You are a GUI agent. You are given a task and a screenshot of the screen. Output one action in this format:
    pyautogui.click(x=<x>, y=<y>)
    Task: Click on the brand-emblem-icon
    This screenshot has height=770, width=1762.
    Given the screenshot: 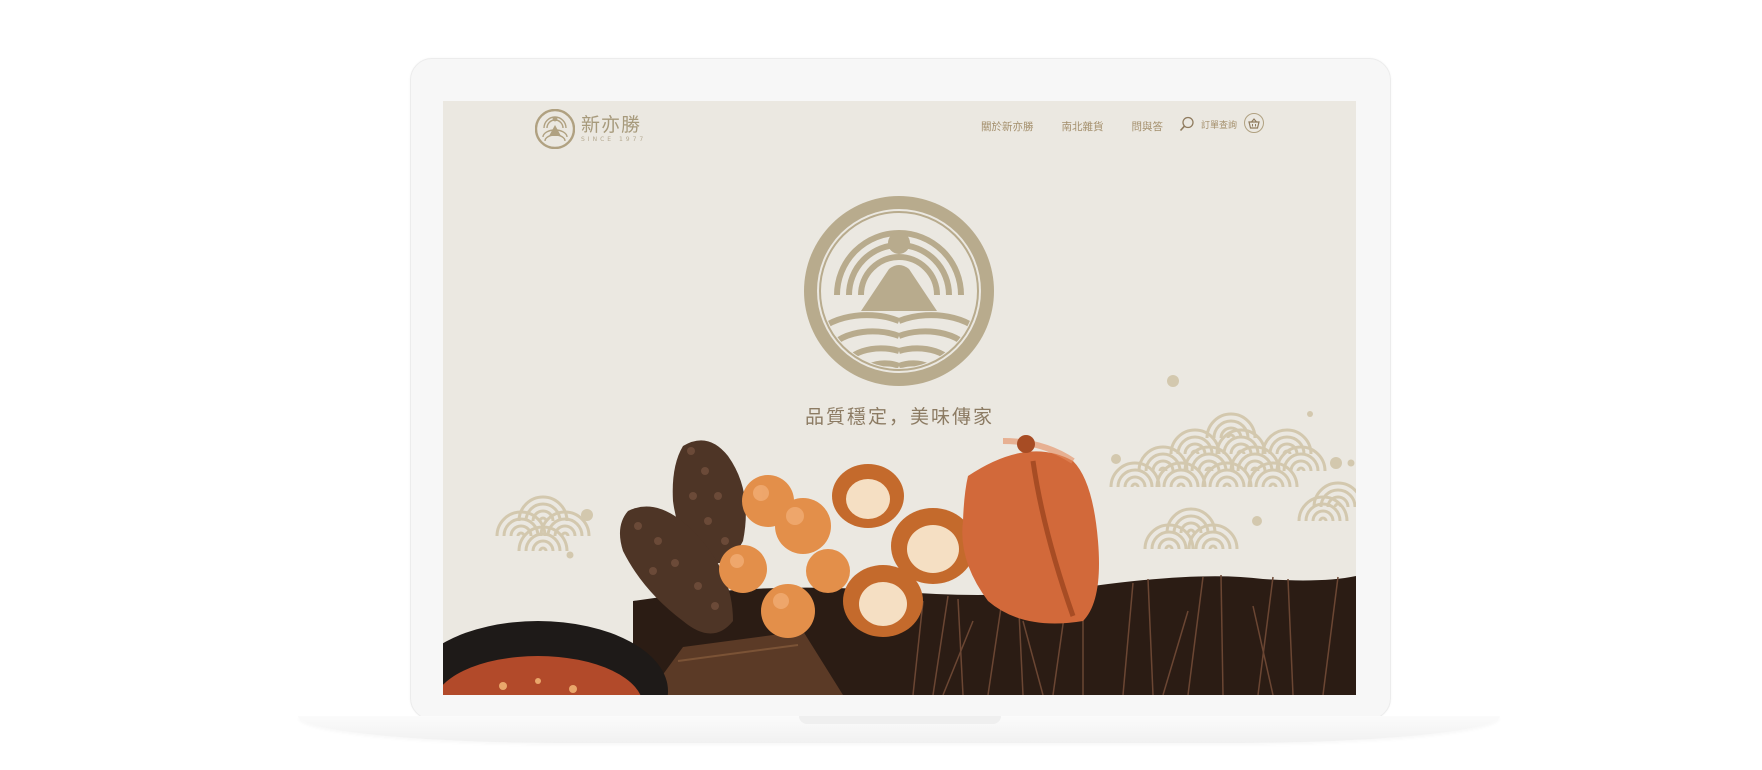 What is the action you would take?
    pyautogui.click(x=555, y=129)
    